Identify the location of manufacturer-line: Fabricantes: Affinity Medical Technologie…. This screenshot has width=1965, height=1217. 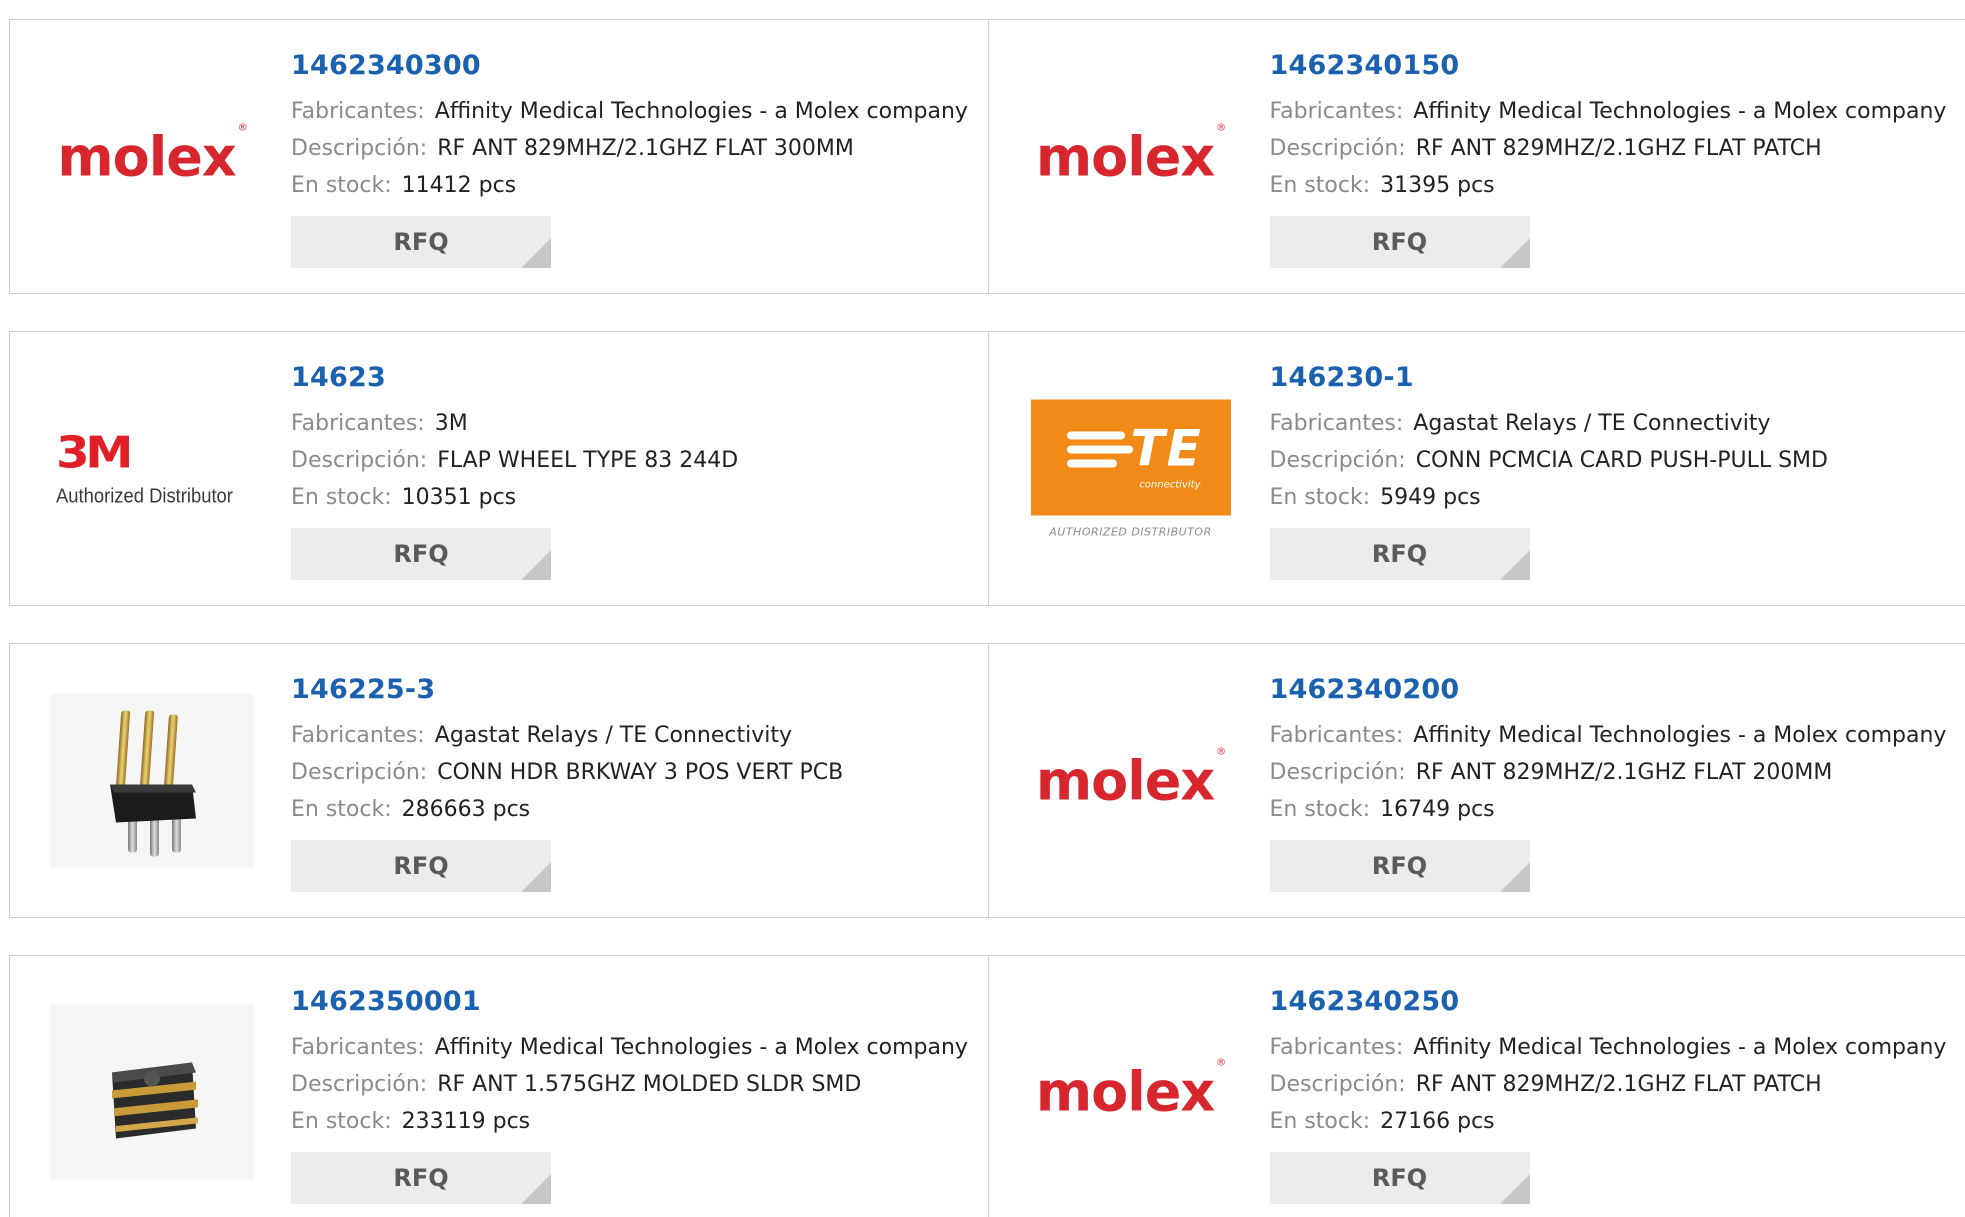
(629, 111).